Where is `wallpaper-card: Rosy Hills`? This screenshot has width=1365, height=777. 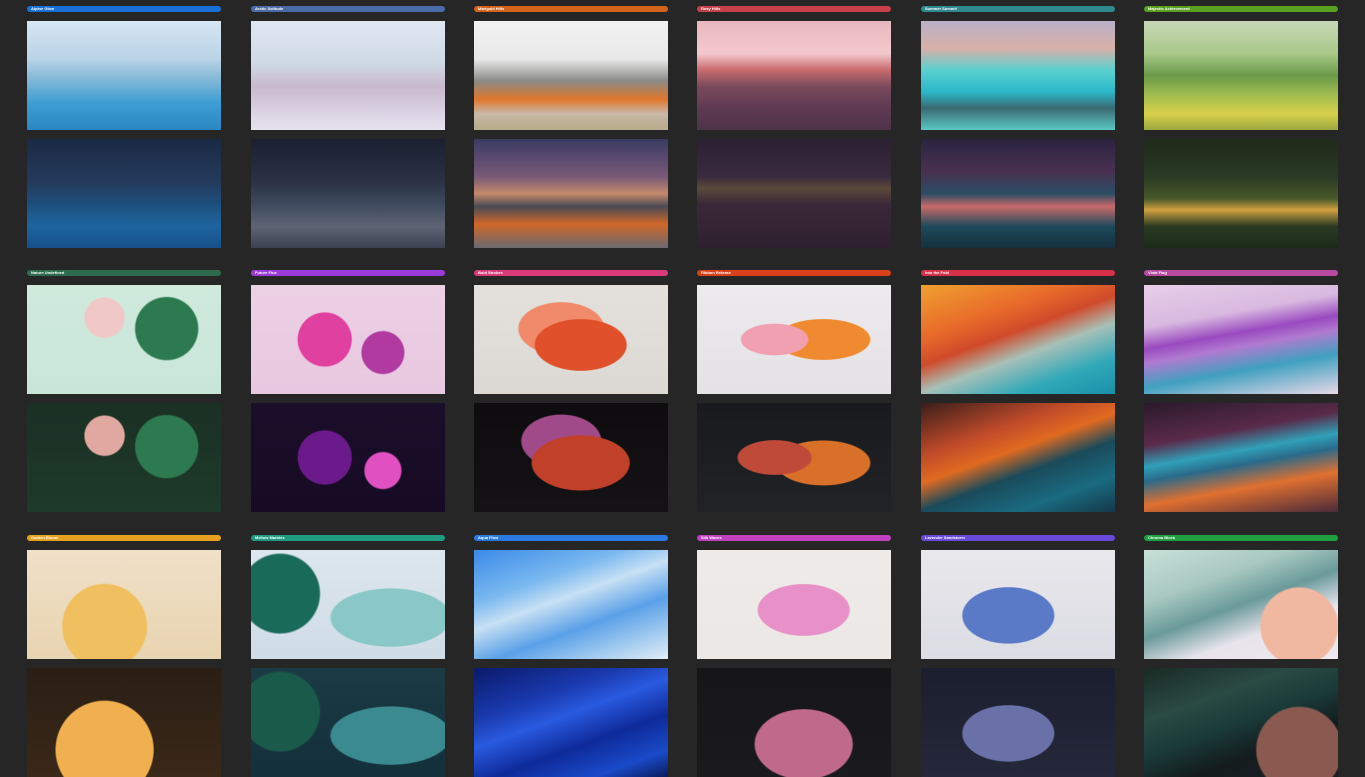
wallpaper-card: Rosy Hills is located at coordinates (794, 127).